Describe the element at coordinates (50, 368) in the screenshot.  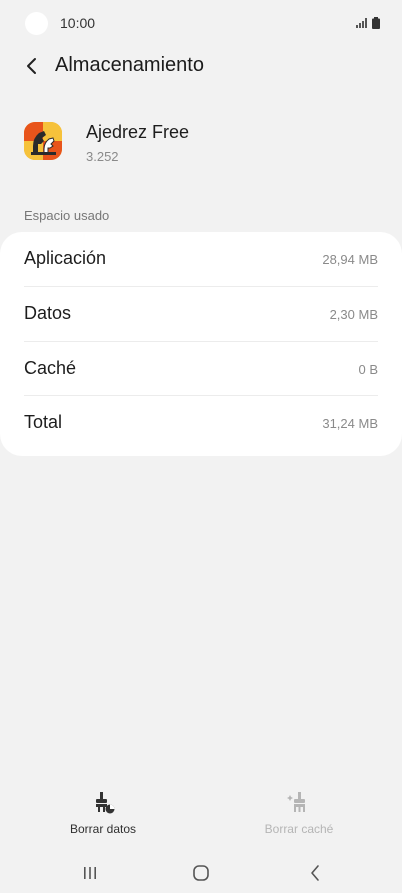
I see `row-label: Caché` at that location.